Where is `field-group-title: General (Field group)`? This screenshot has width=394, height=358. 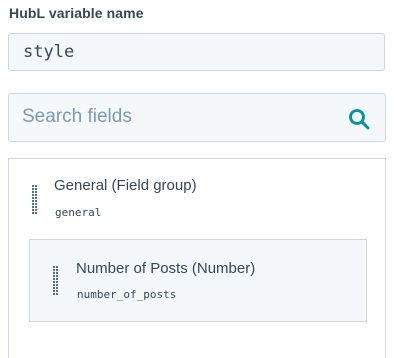
field-group-title: General (Field group) is located at coordinates (125, 185).